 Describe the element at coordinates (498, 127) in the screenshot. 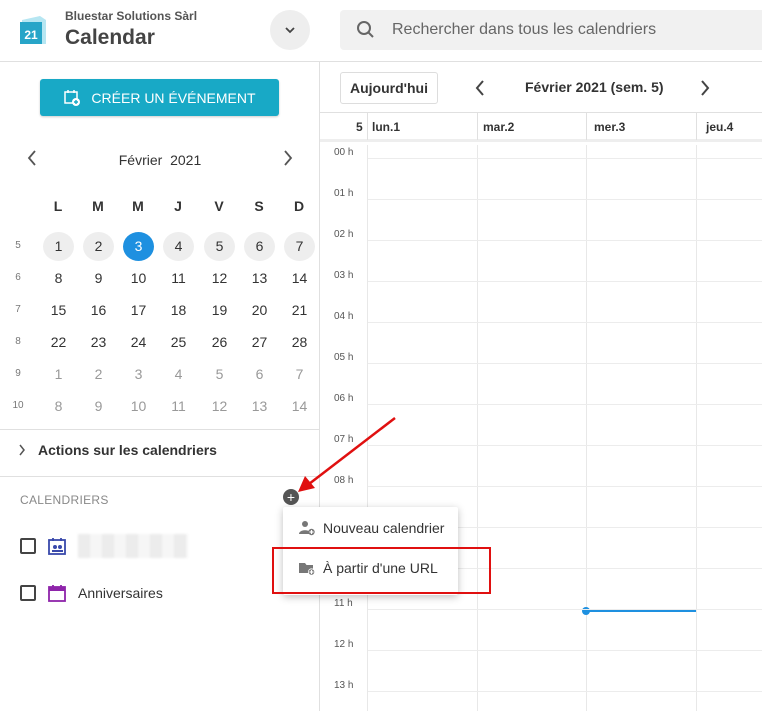

I see `day-header: mar.2` at that location.